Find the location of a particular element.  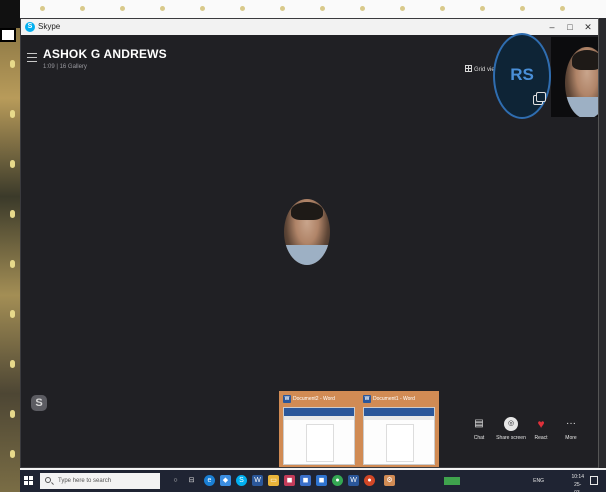

notification-icon is located at coordinates (594, 480).